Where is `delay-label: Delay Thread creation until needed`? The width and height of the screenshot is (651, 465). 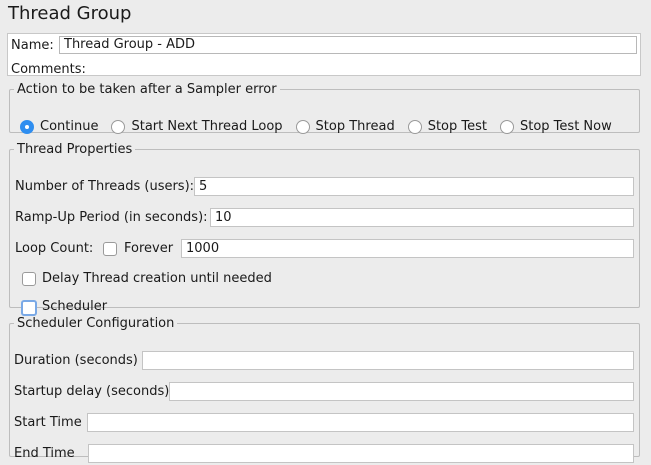 delay-label: Delay Thread creation until needed is located at coordinates (157, 278).